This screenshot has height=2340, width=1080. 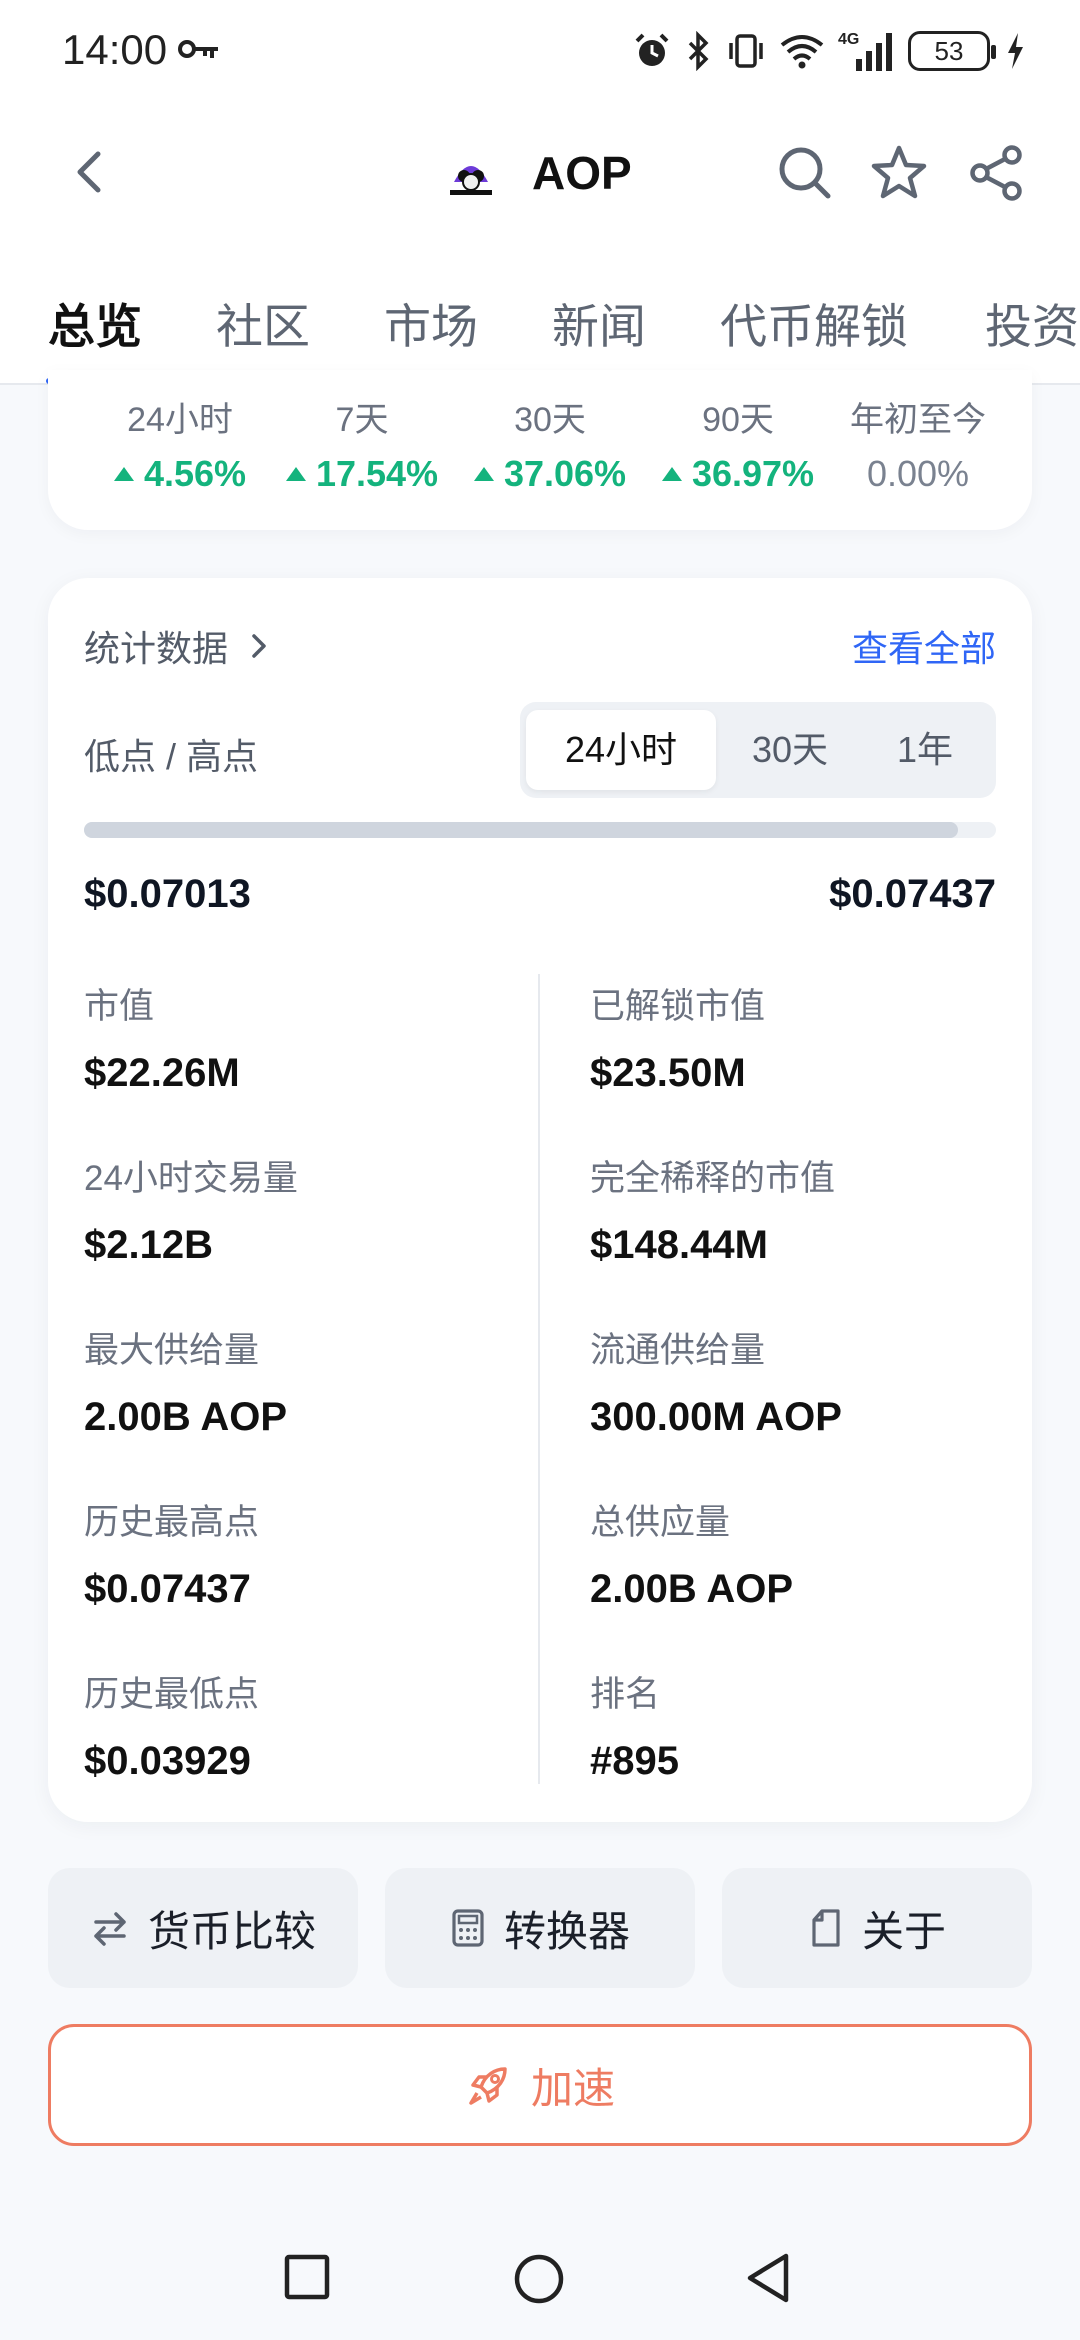 What do you see at coordinates (652, 49) in the screenshot?
I see `alarm-icon` at bounding box center [652, 49].